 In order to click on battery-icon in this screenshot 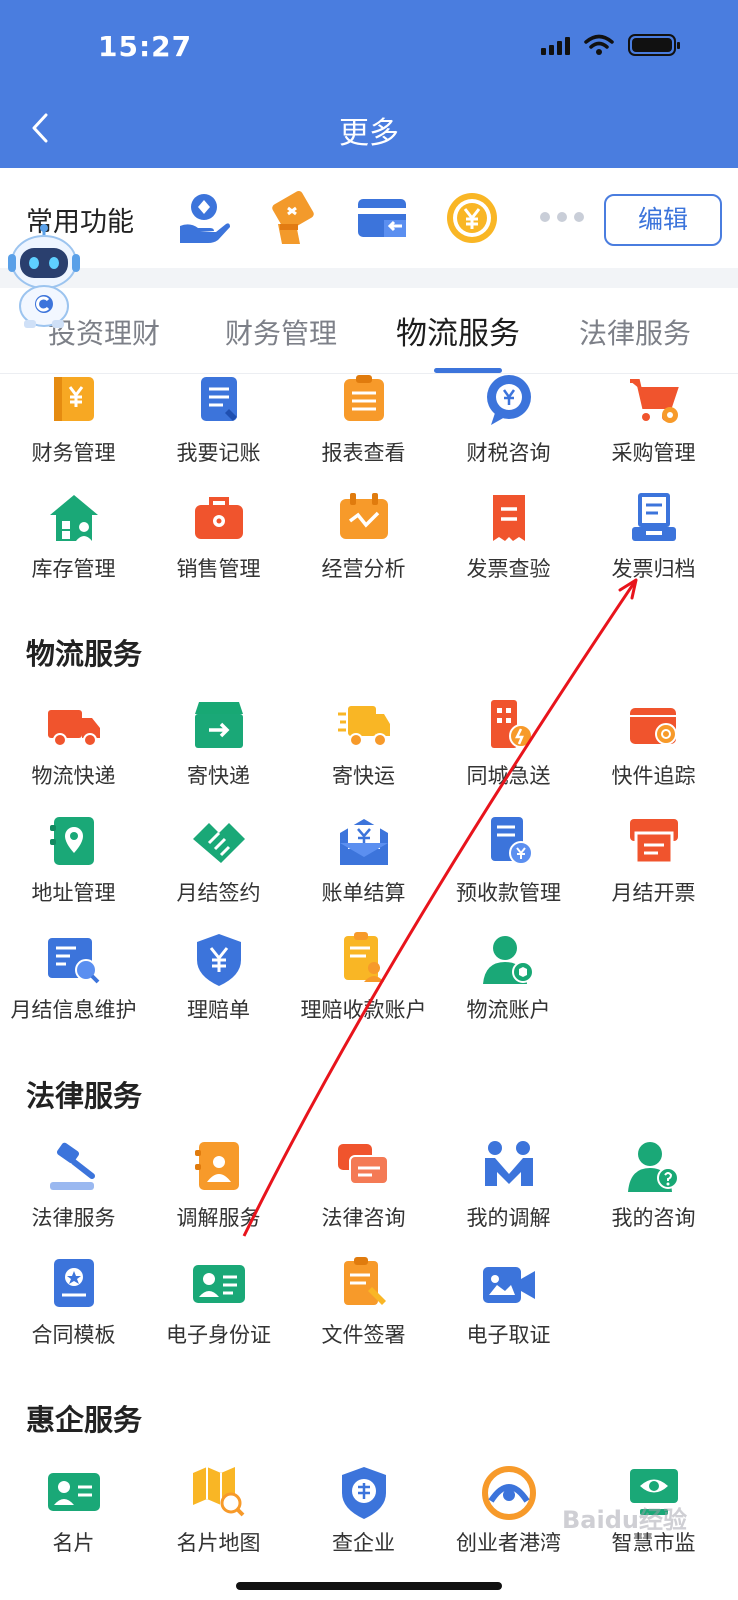, I will do `click(654, 45)`.